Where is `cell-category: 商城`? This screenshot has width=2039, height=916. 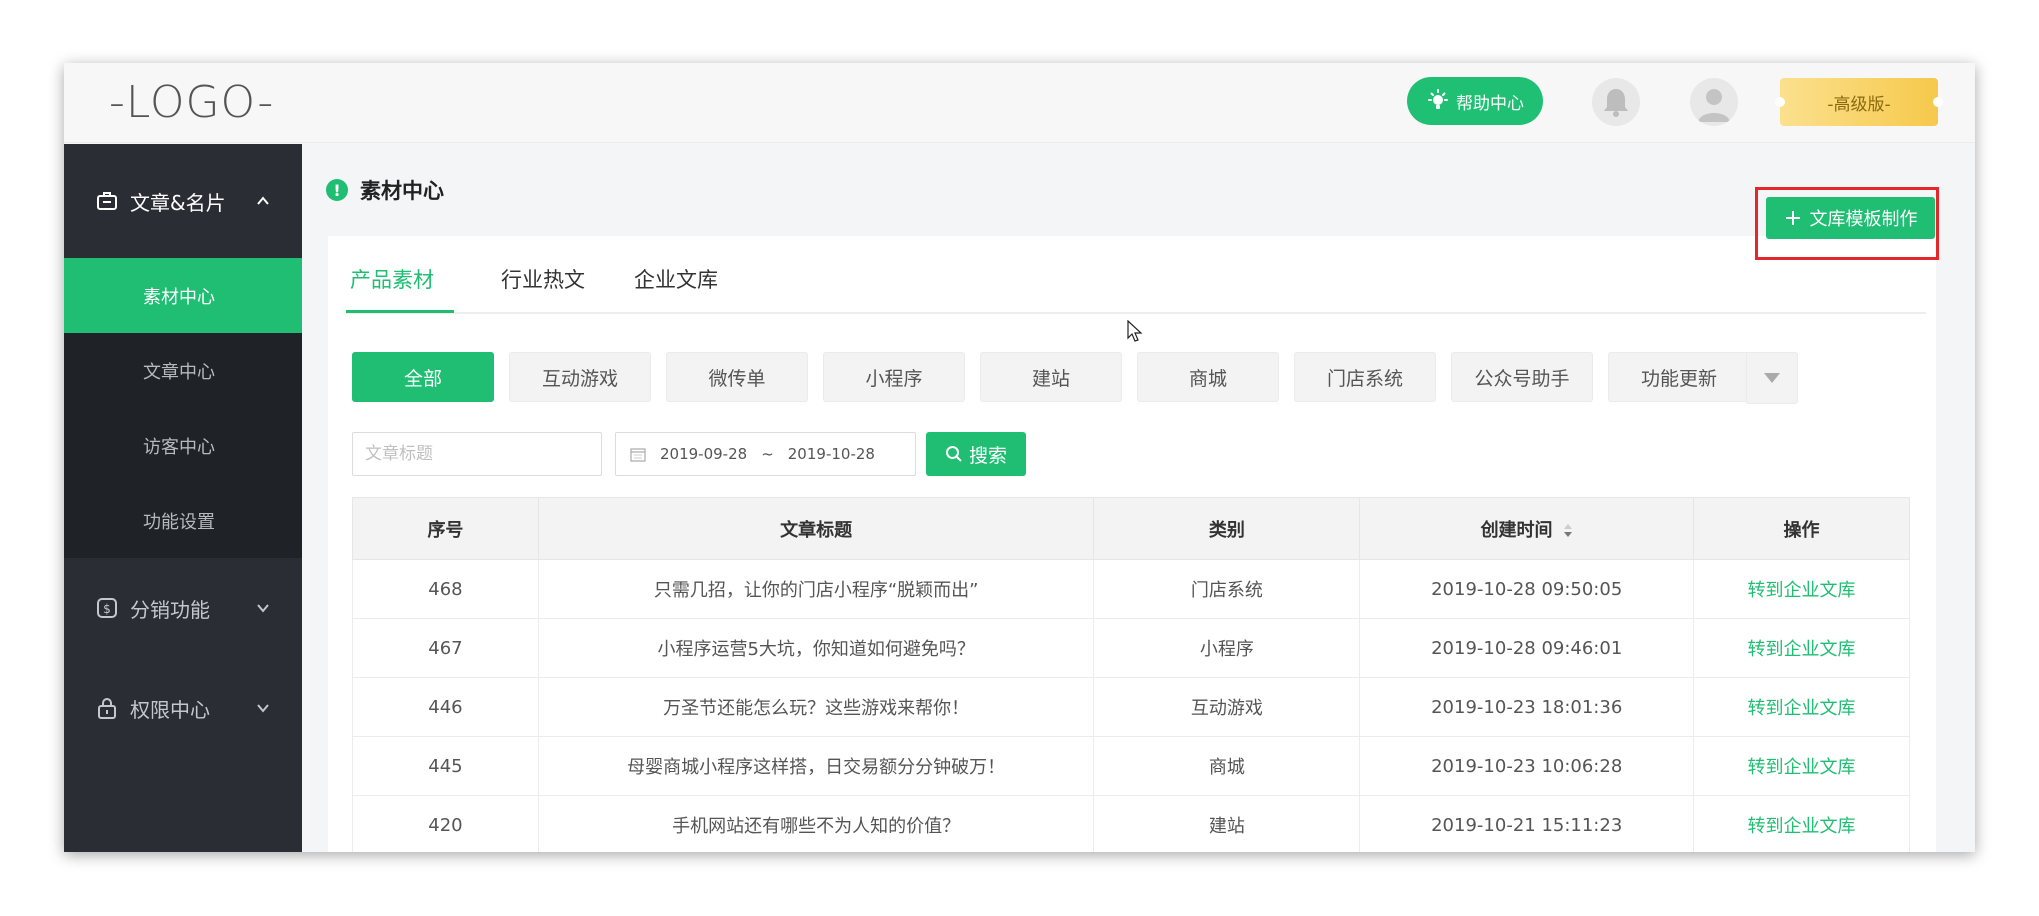
cell-category: 商城 is located at coordinates (1227, 766).